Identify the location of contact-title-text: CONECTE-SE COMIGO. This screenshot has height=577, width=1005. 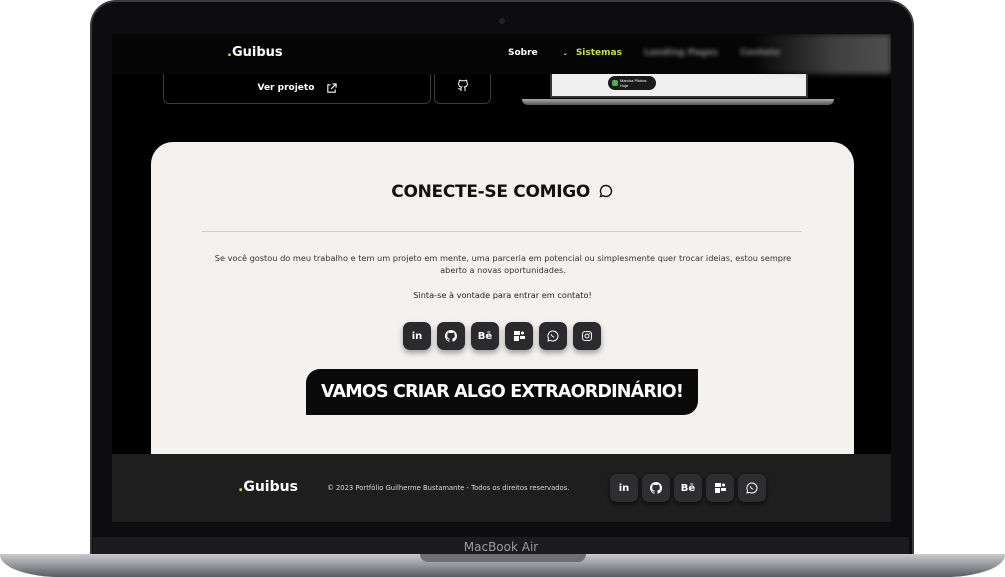
(491, 192).